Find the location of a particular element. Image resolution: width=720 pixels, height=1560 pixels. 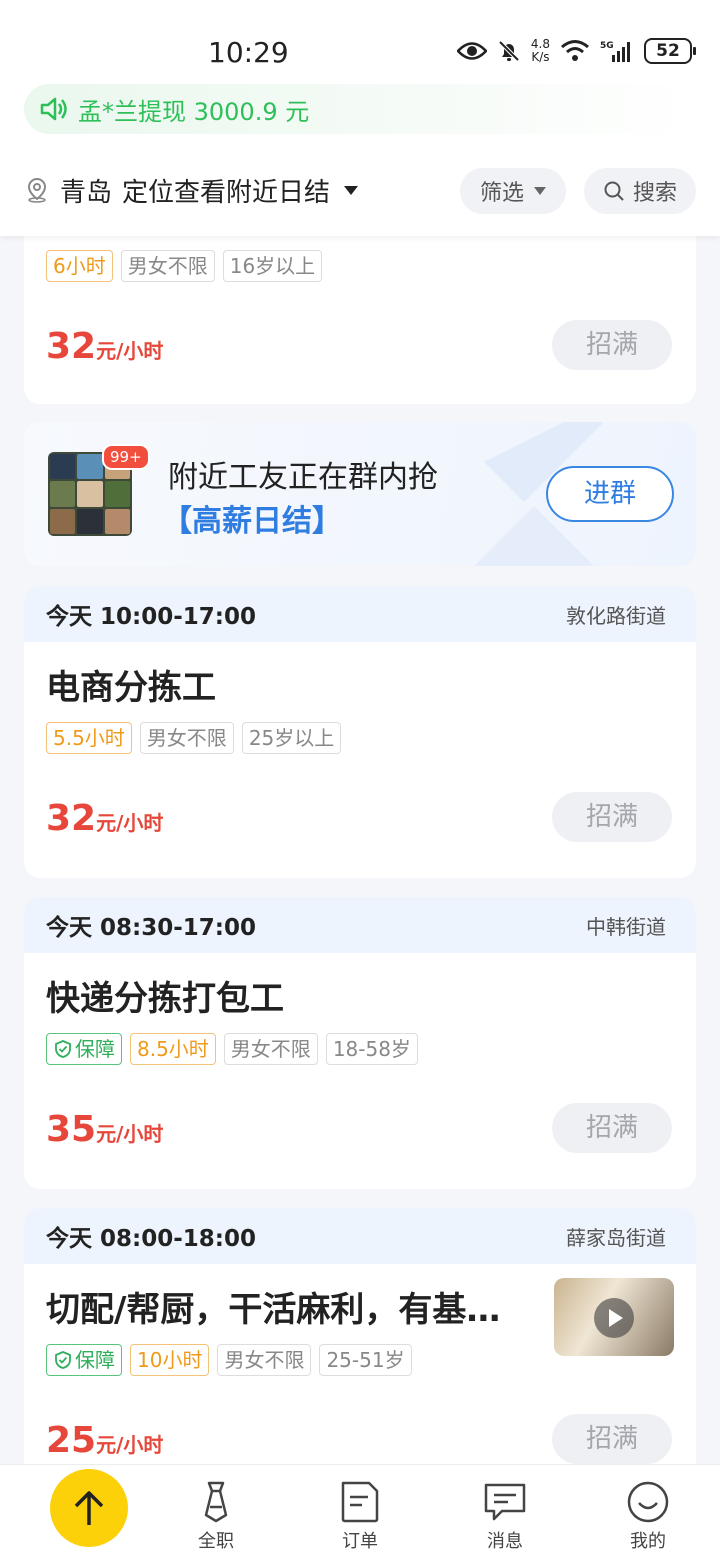

job-tags: 保障 10小时 男女不限 25-51岁 is located at coordinates (229, 1360).